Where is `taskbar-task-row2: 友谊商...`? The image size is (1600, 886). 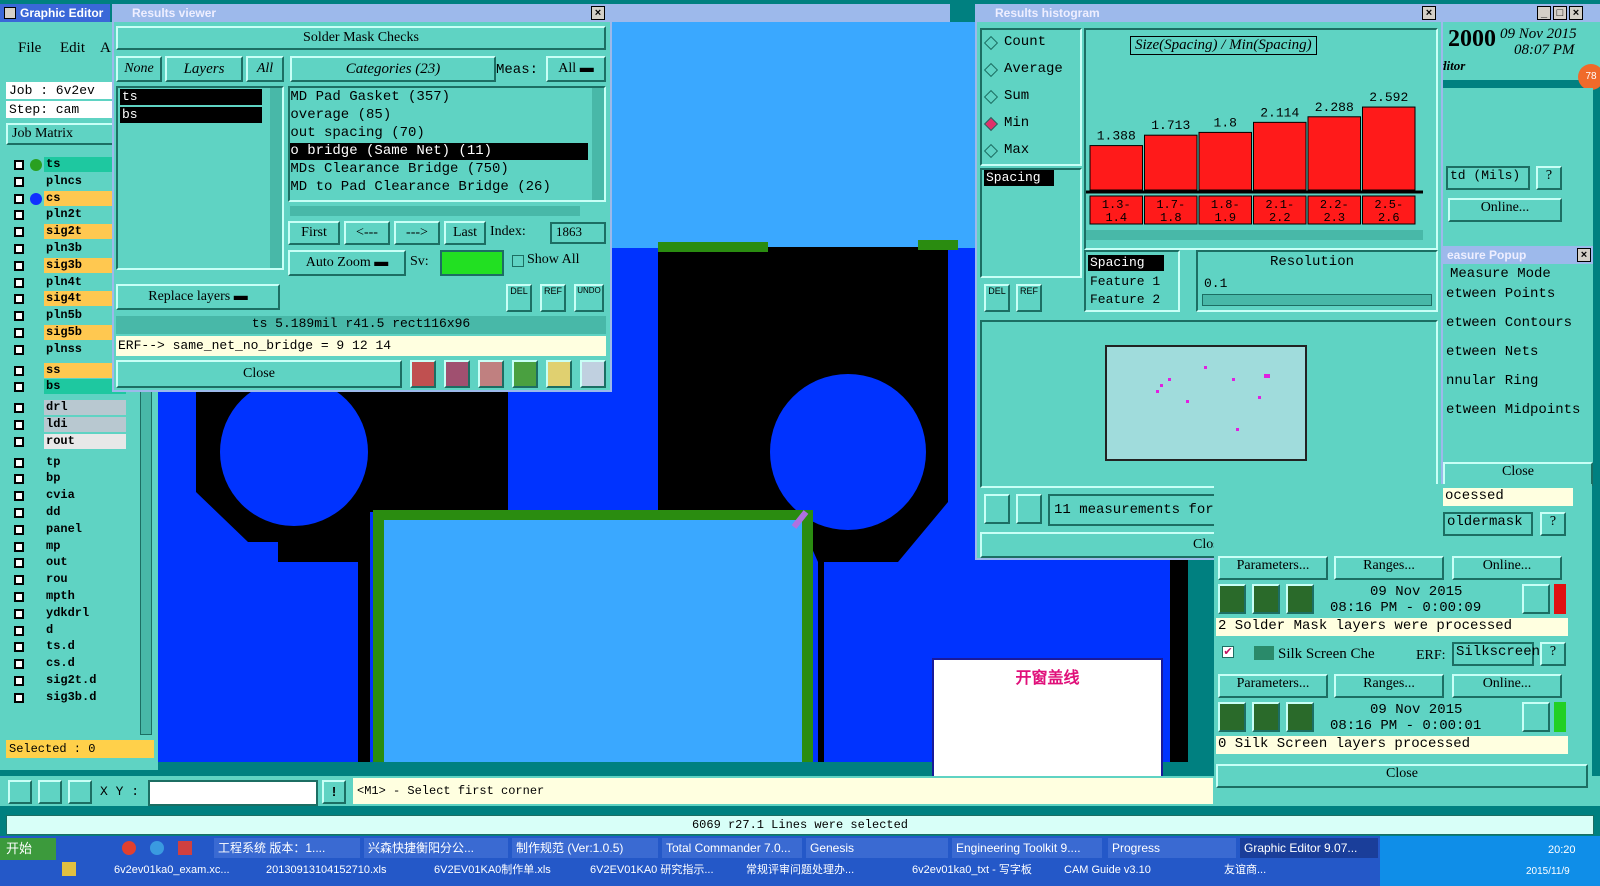 taskbar-task-row2: 友谊商... is located at coordinates (1295, 870).